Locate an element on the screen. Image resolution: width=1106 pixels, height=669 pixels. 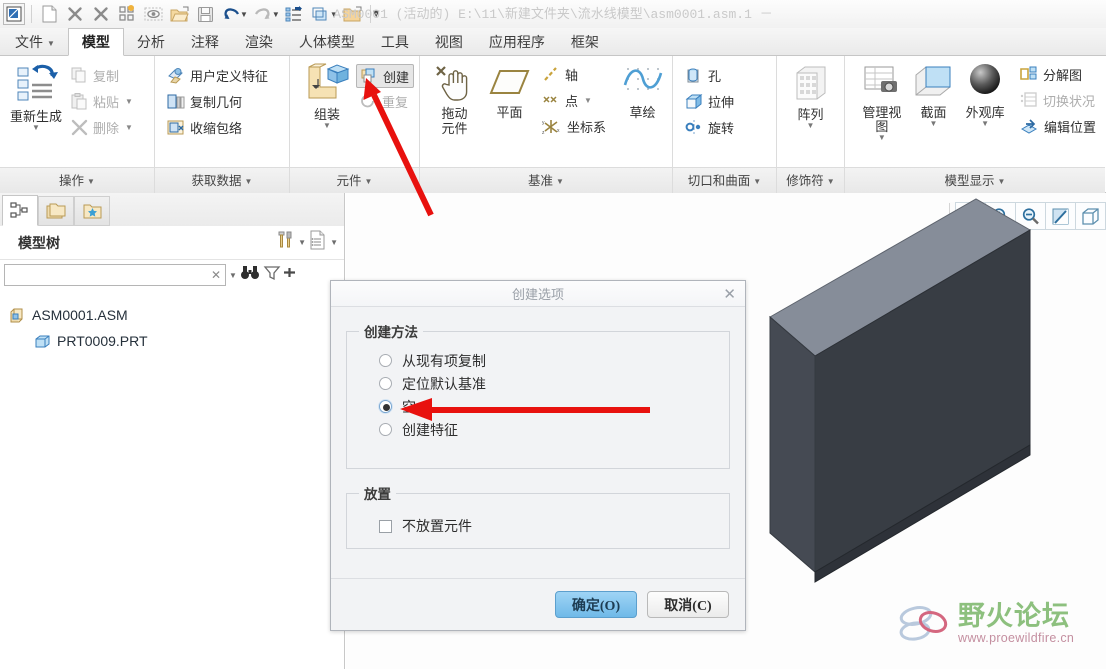
radio-row-empty: 空 is located at coordinates (539, 406).